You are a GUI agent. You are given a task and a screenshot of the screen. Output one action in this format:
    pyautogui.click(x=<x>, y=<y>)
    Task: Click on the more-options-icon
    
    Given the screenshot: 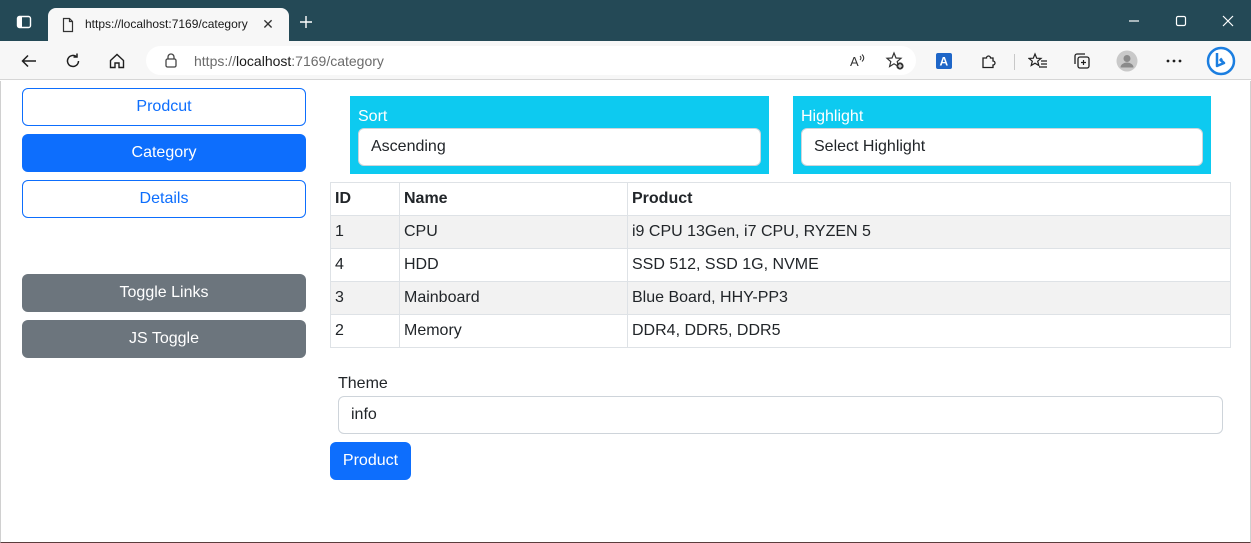 What is the action you would take?
    pyautogui.click(x=1174, y=61)
    